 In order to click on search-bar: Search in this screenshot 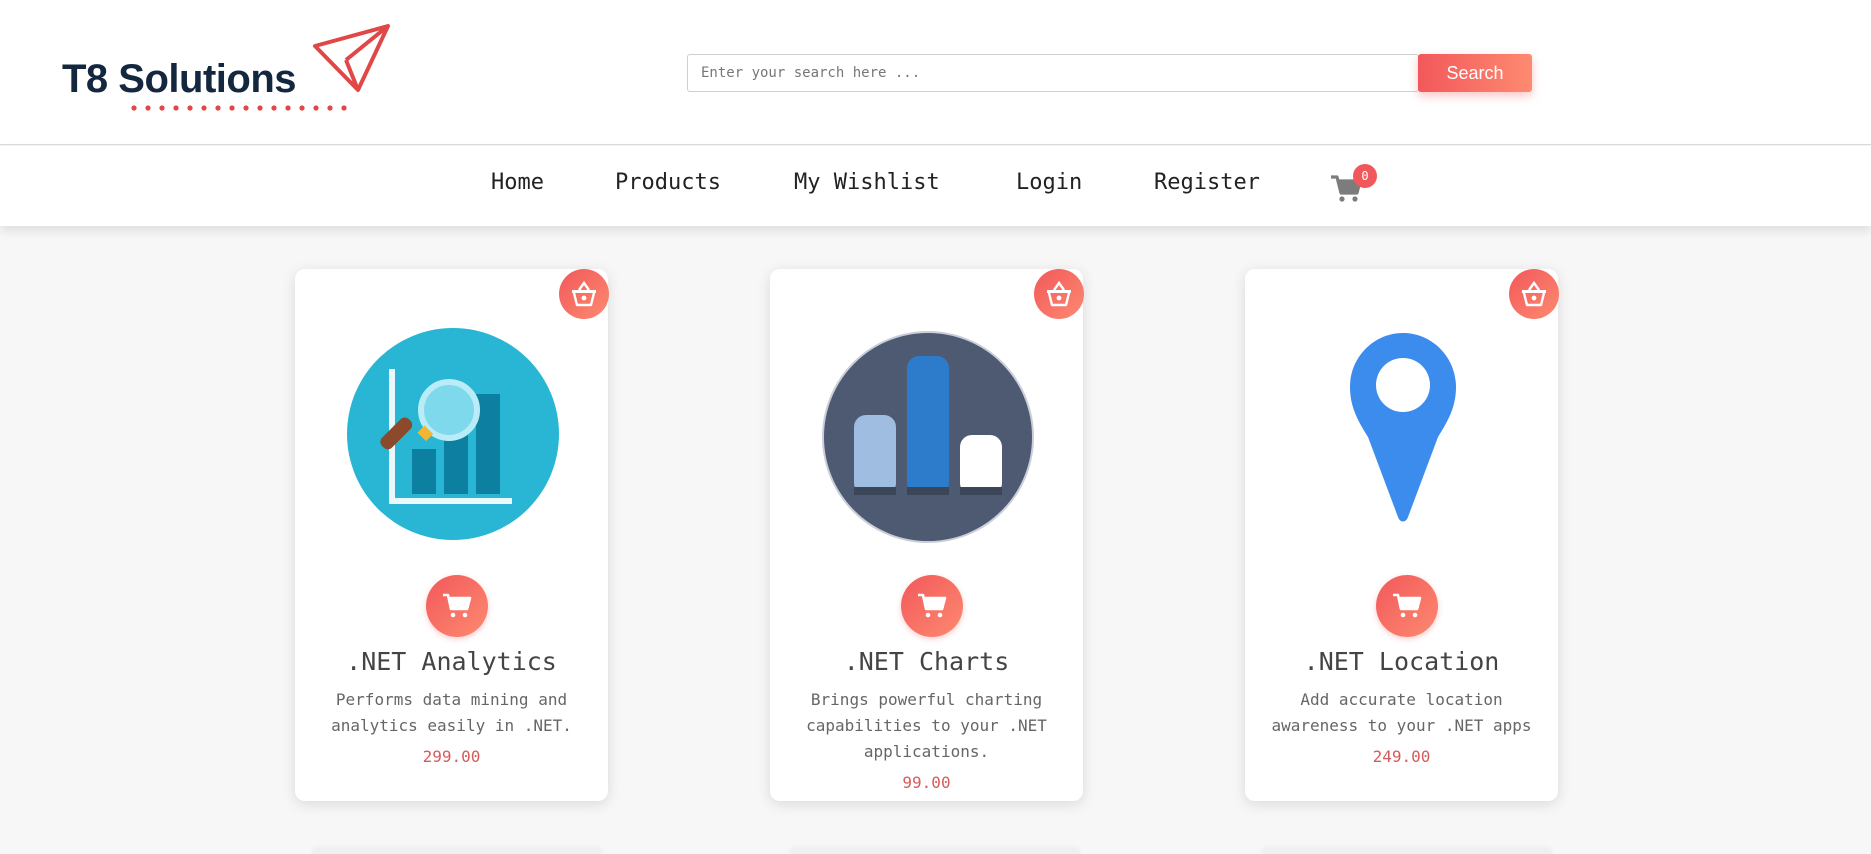, I will do `click(1109, 73)`.